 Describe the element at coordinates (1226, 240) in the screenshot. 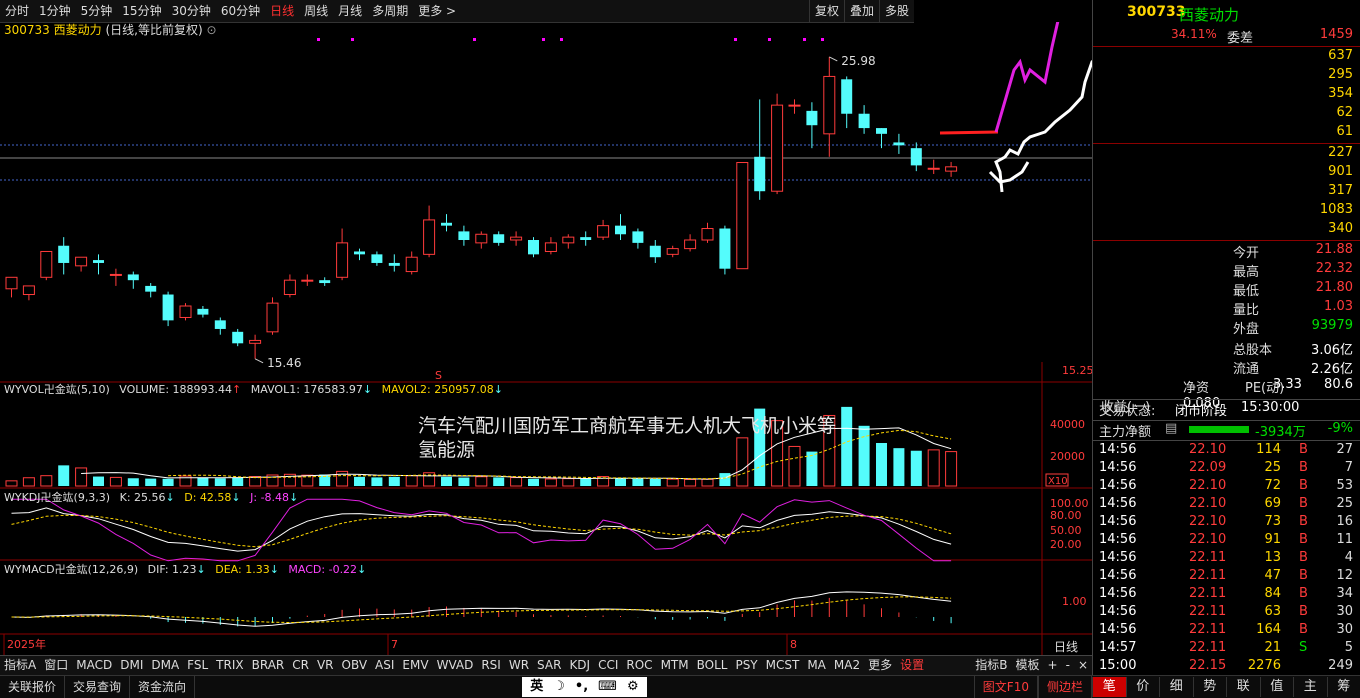

I see `book-divider` at that location.